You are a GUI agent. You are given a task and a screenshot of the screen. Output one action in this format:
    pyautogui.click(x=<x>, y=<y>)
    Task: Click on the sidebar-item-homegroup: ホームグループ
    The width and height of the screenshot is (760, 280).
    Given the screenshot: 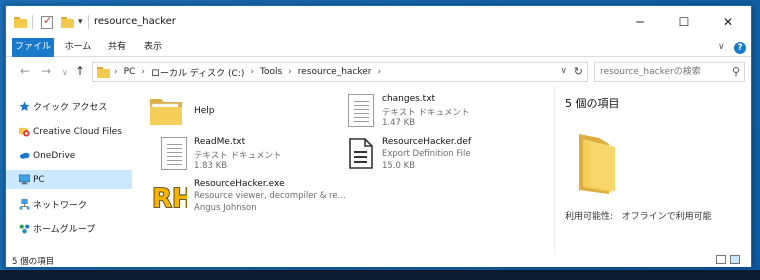 What is the action you would take?
    pyautogui.click(x=69, y=228)
    